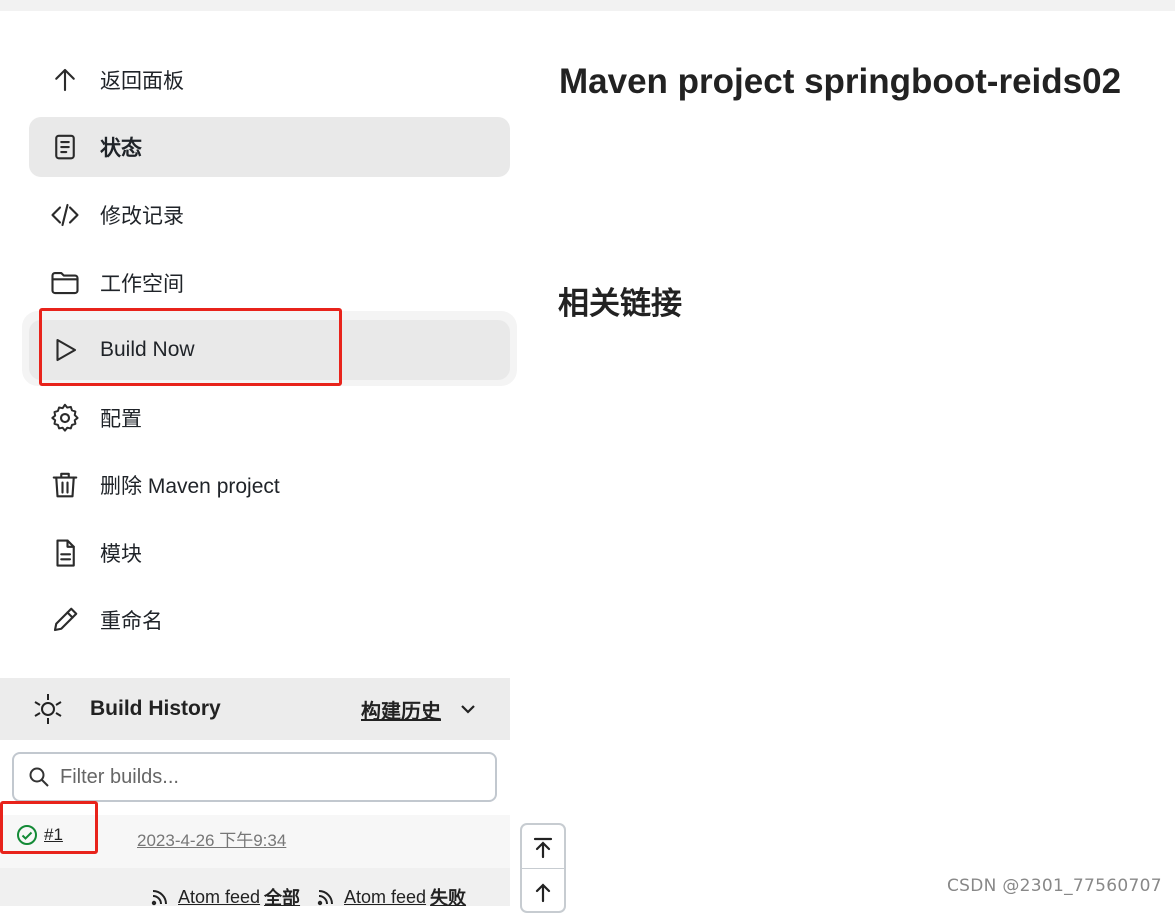 Image resolution: width=1175 pixels, height=913 pixels. What do you see at coordinates (65, 215) in the screenshot?
I see `code-icon` at bounding box center [65, 215].